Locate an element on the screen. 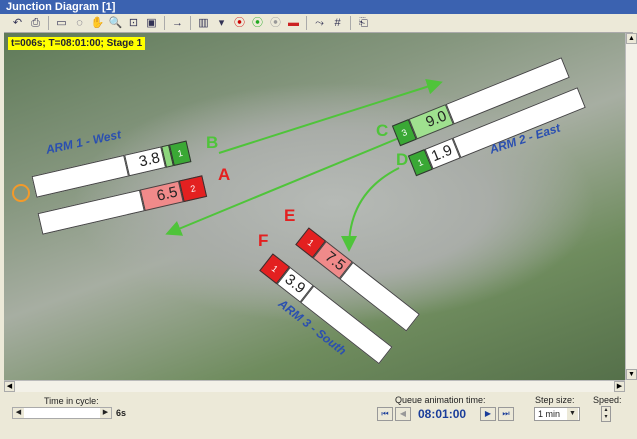  step-size-label: Step size: is located at coordinates (555, 400).